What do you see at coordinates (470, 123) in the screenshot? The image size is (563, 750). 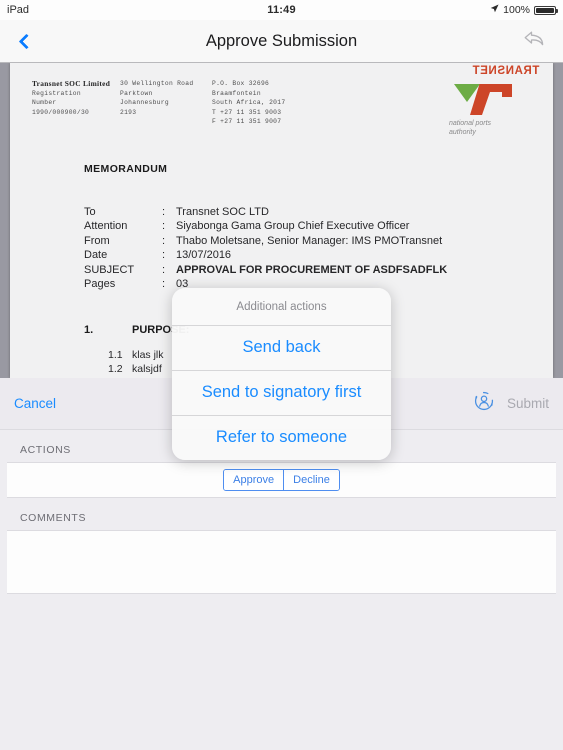 I see `logo-subtitle-line-1: national ports` at bounding box center [470, 123].